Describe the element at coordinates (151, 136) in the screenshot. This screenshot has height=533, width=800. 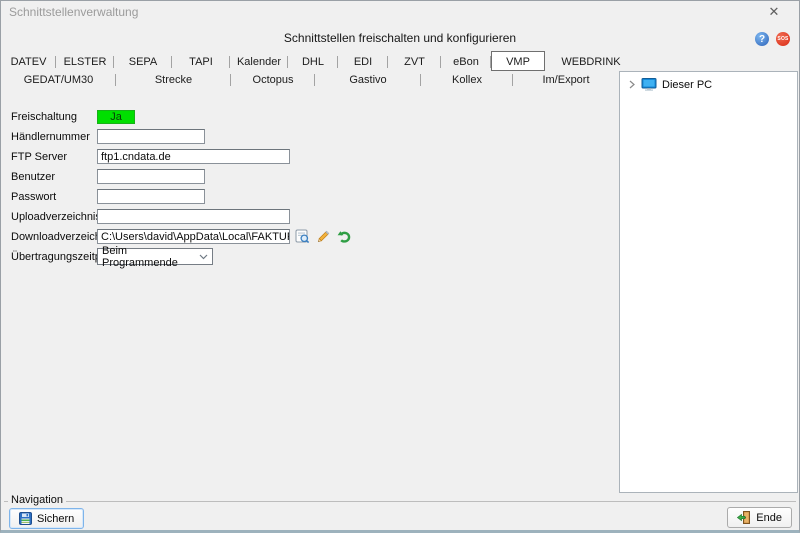
I see `h-ndlernummer-input` at that location.